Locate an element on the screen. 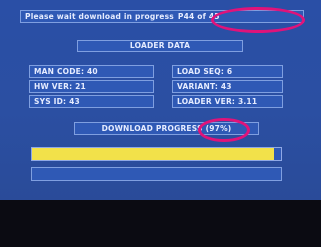  sys-id-field: SYS ID: 43 is located at coordinates (91, 101).